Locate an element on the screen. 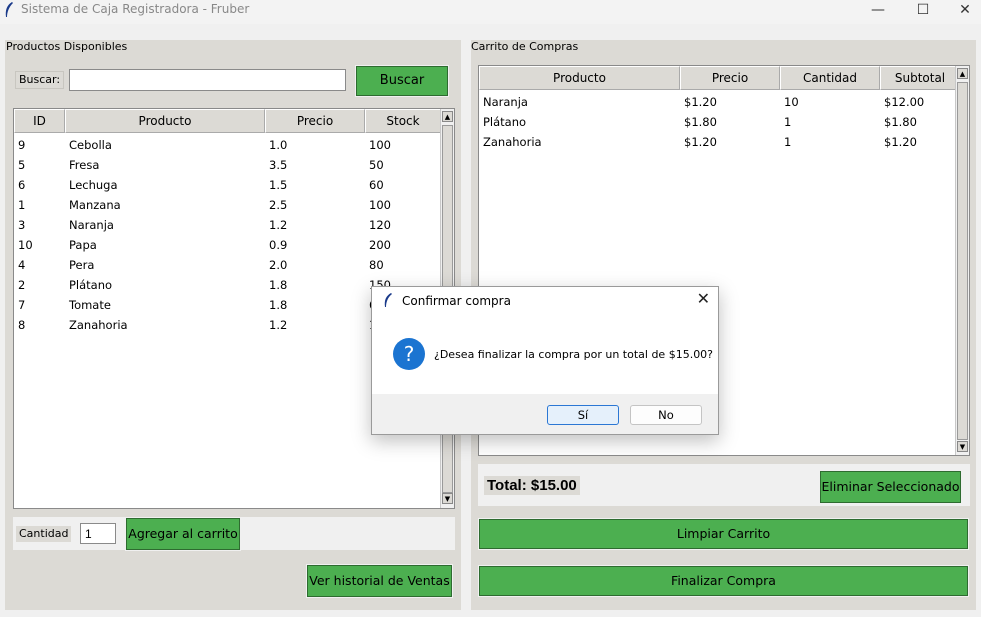  table-cell: 50 is located at coordinates (376, 165).